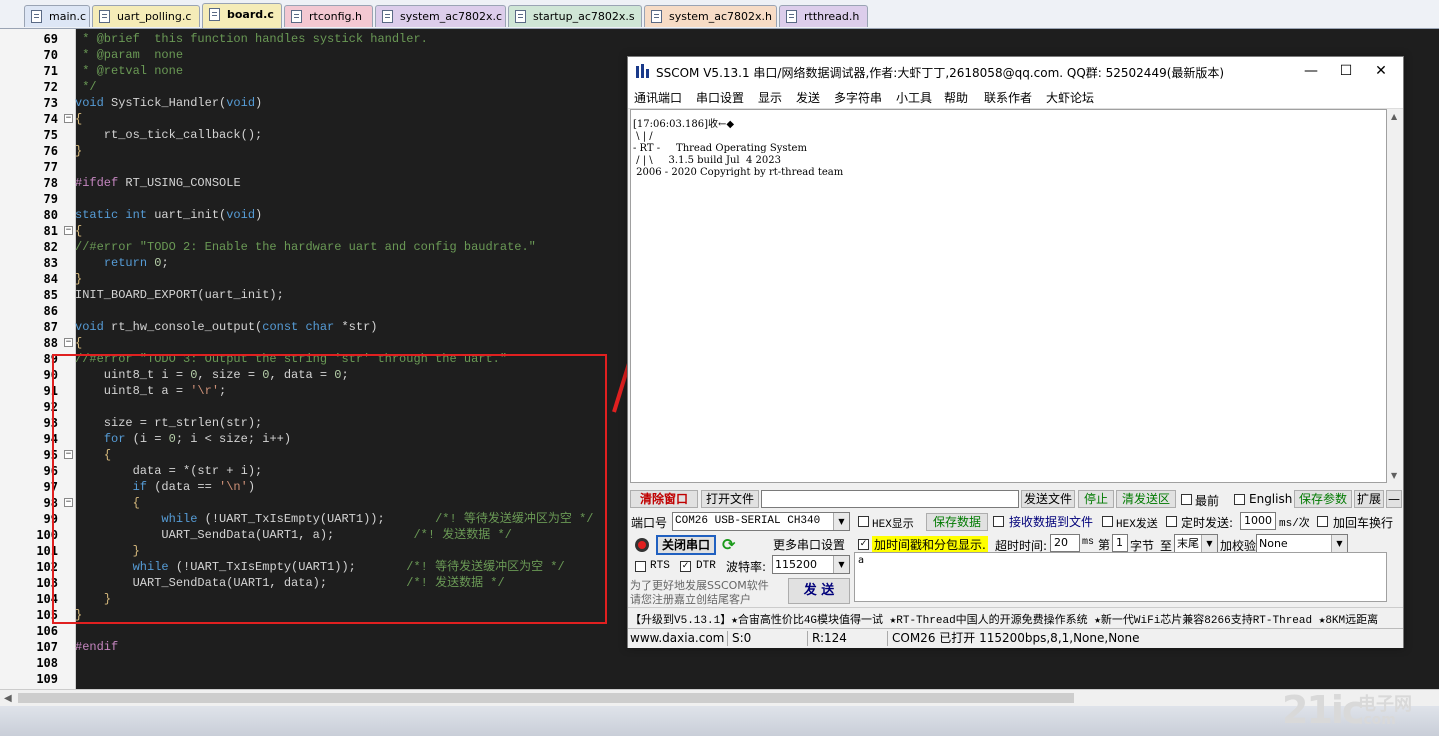  What do you see at coordinates (730, 499) in the screenshot?
I see `open-file-button: 打开文件` at bounding box center [730, 499].